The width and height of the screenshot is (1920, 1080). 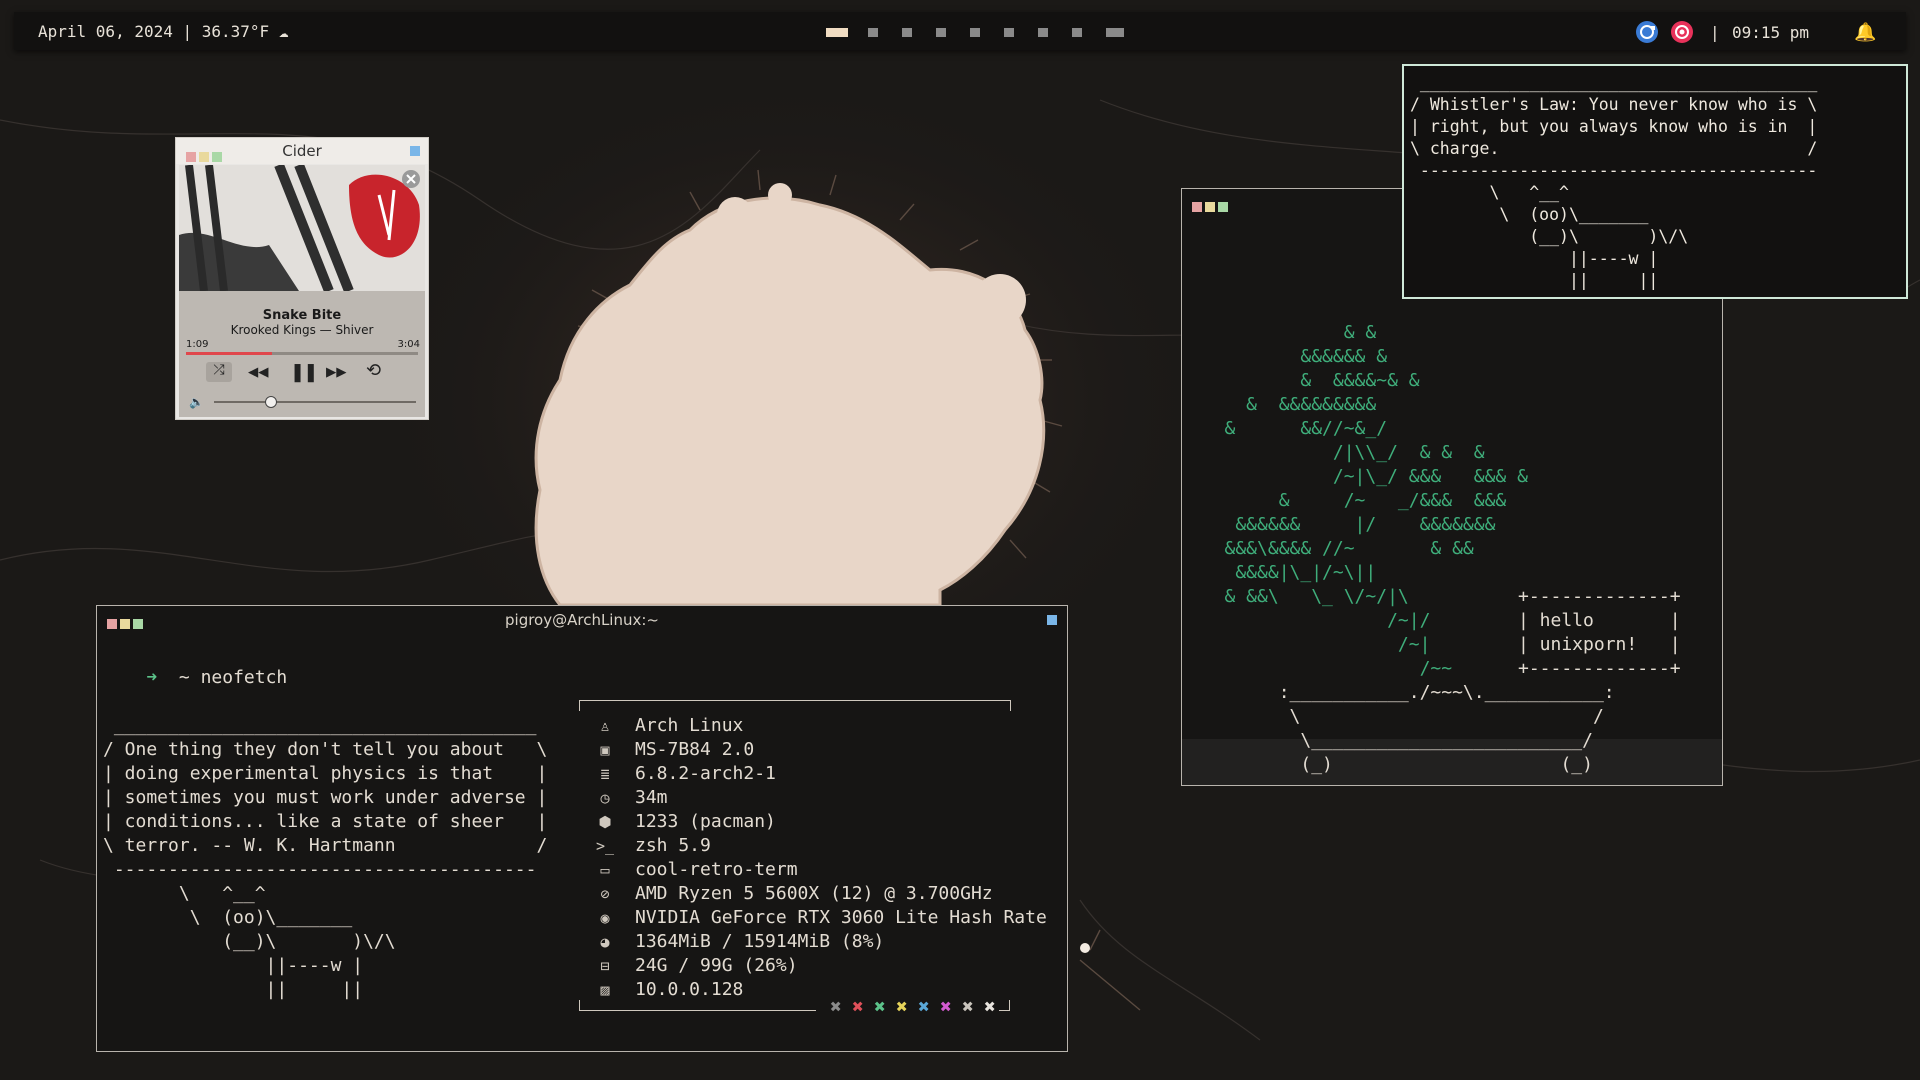 What do you see at coordinates (302, 353) in the screenshot?
I see `progress-bar` at bounding box center [302, 353].